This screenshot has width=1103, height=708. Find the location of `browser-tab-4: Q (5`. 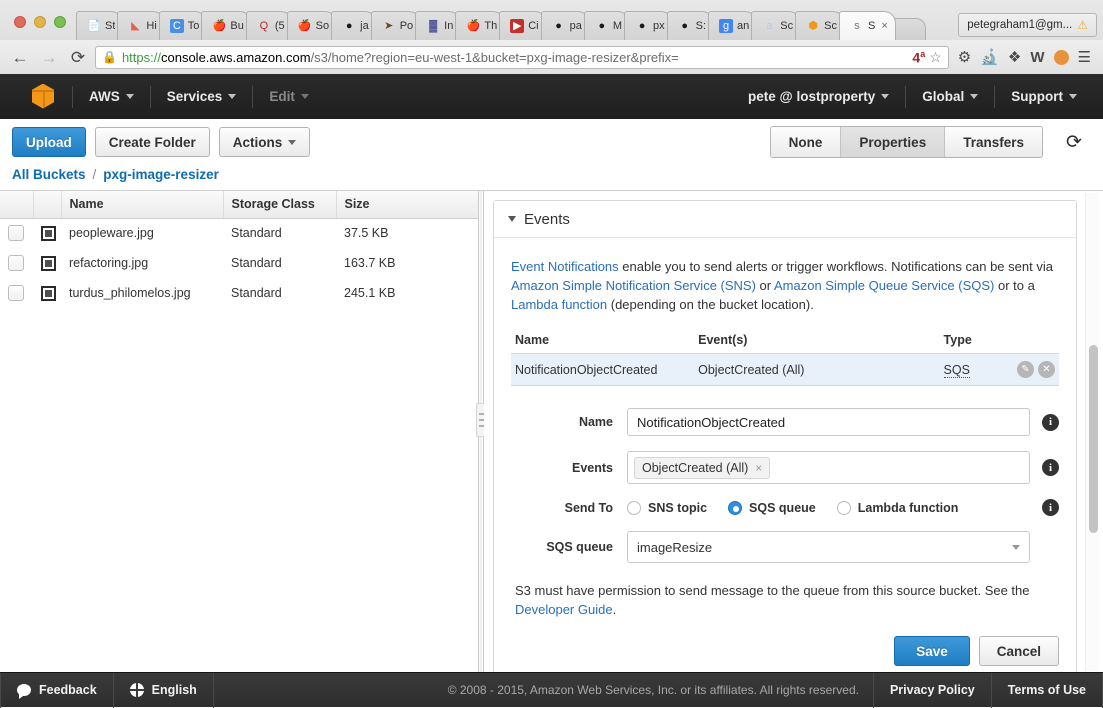

browser-tab-4: Q (5 is located at coordinates (269, 25).